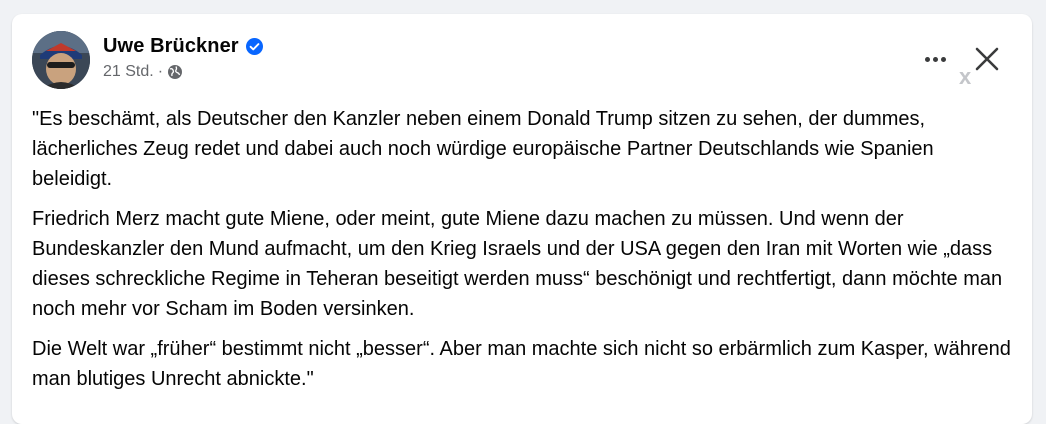 The height and width of the screenshot is (424, 1046). I want to click on more-options-button, so click(935, 59).